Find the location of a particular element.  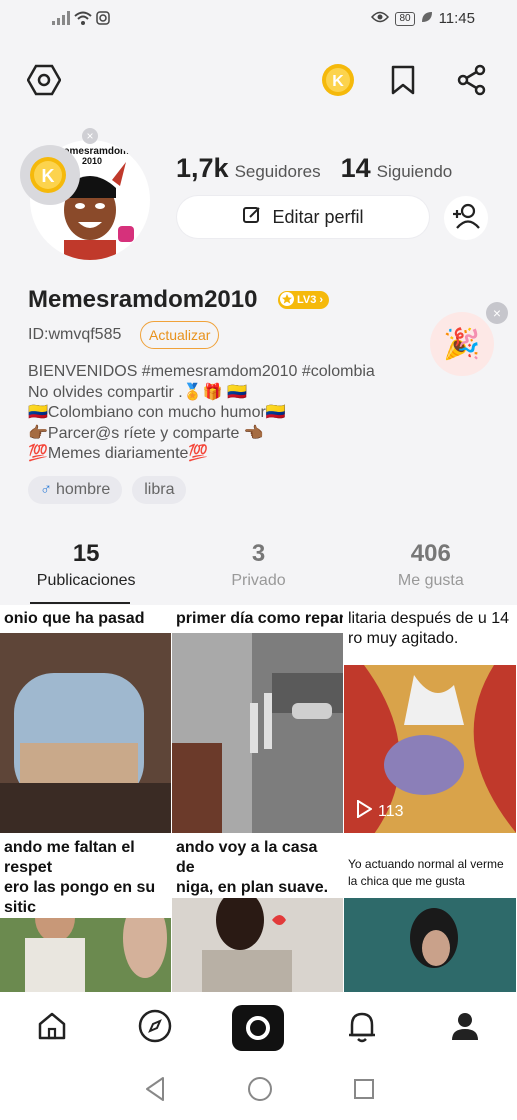

eye-icon is located at coordinates (380, 18).